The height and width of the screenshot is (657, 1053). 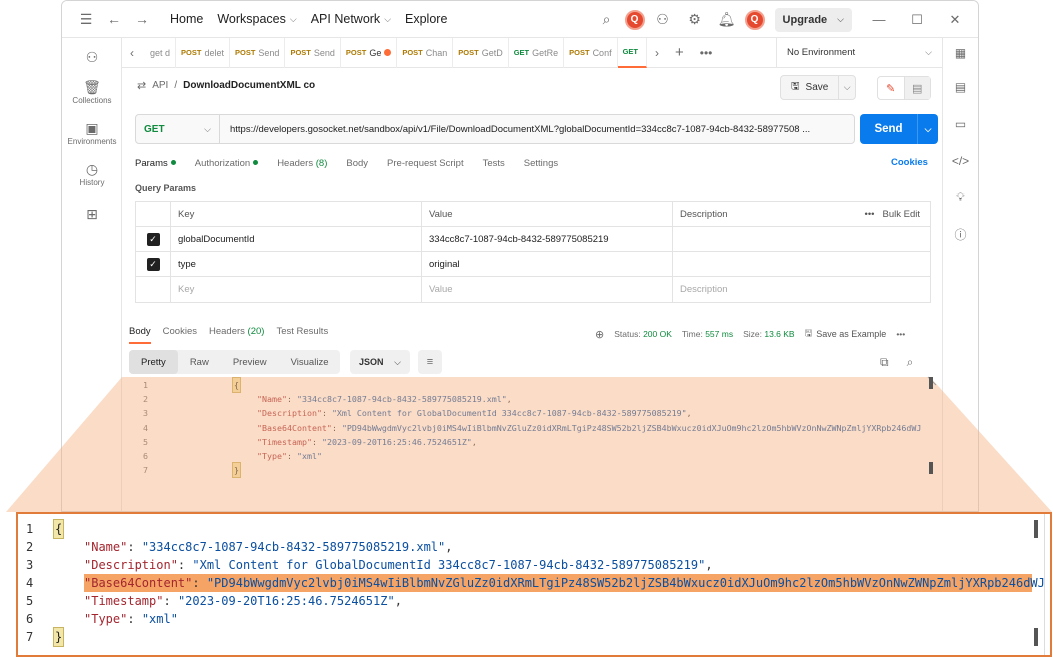 What do you see at coordinates (846, 334) in the screenshot?
I see `save-as-example-button: 🖫 Save as Example` at bounding box center [846, 334].